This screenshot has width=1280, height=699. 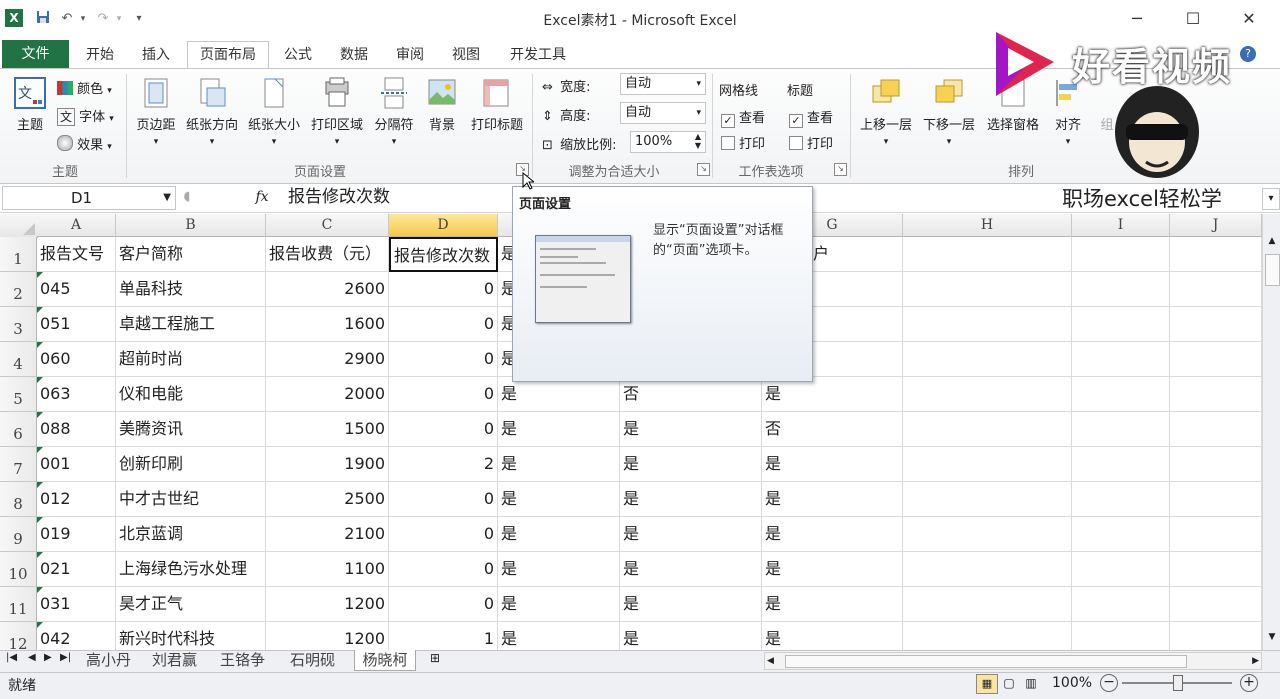 What do you see at coordinates (76, 225) in the screenshot?
I see `column-header-a: A` at bounding box center [76, 225].